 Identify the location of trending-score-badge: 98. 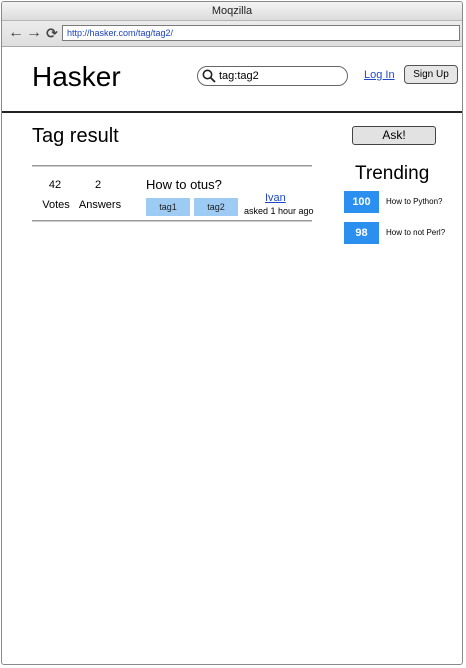
(361, 233).